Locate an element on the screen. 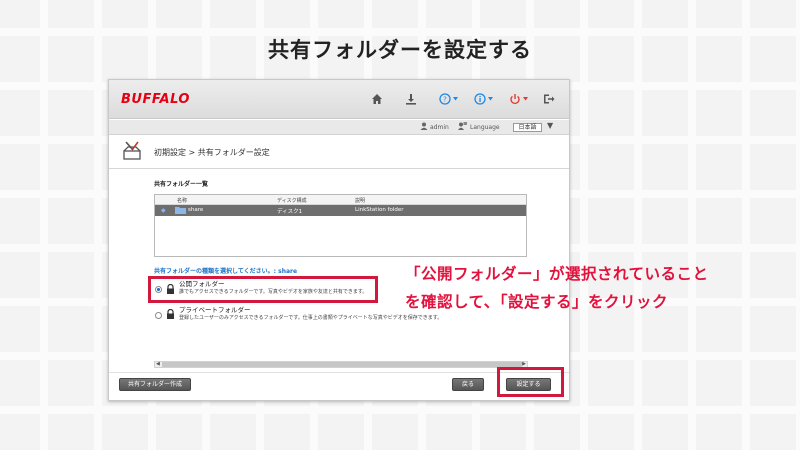 This screenshot has height=450, width=800. language-icon is located at coordinates (462, 127).